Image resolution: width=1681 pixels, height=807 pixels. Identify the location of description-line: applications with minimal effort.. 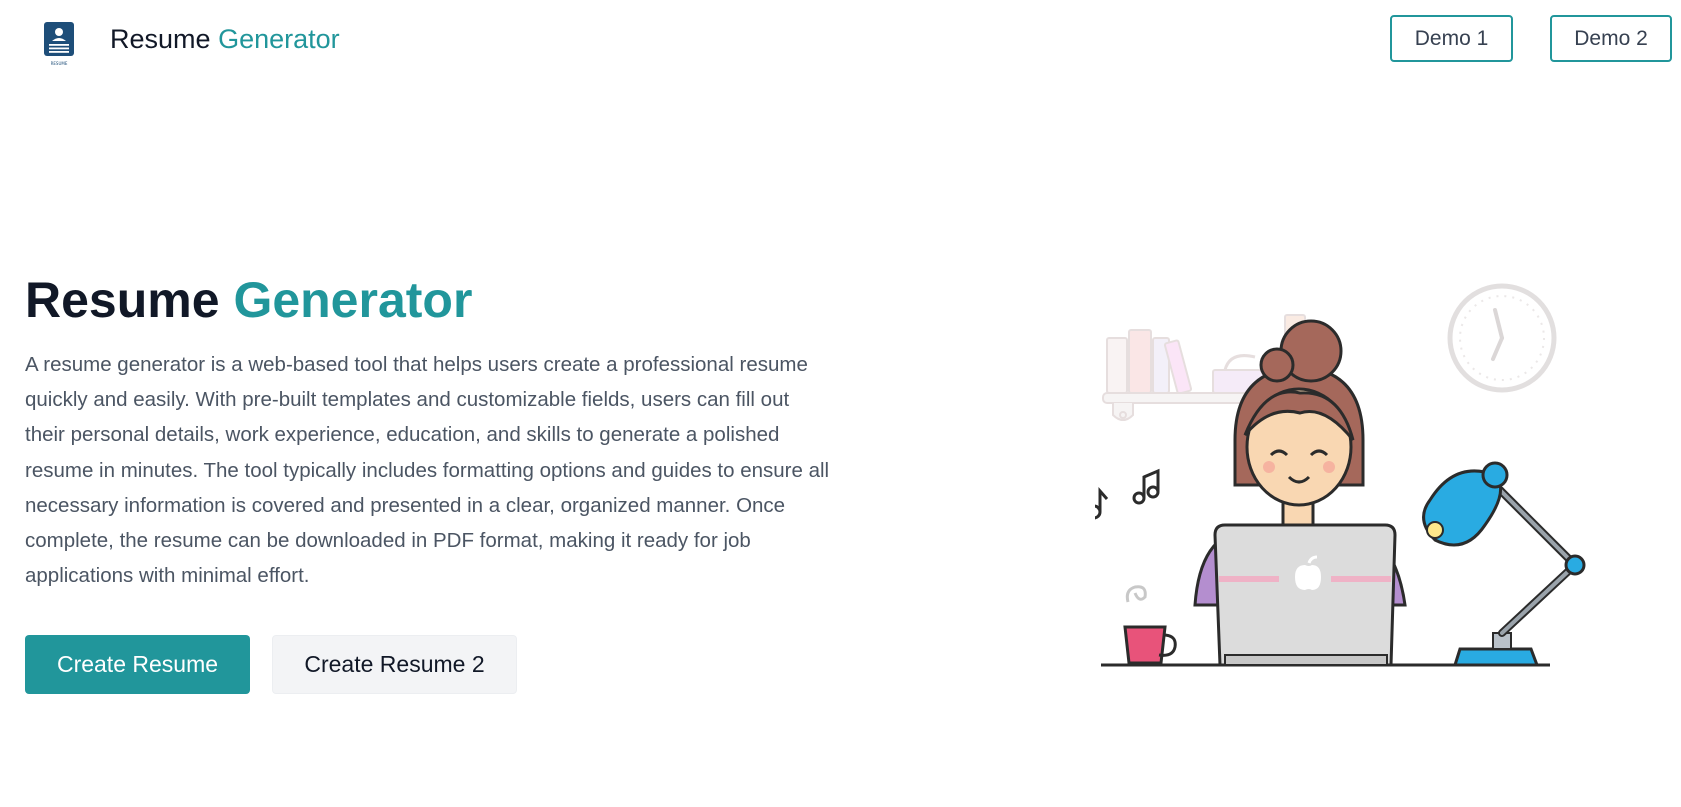
(167, 576).